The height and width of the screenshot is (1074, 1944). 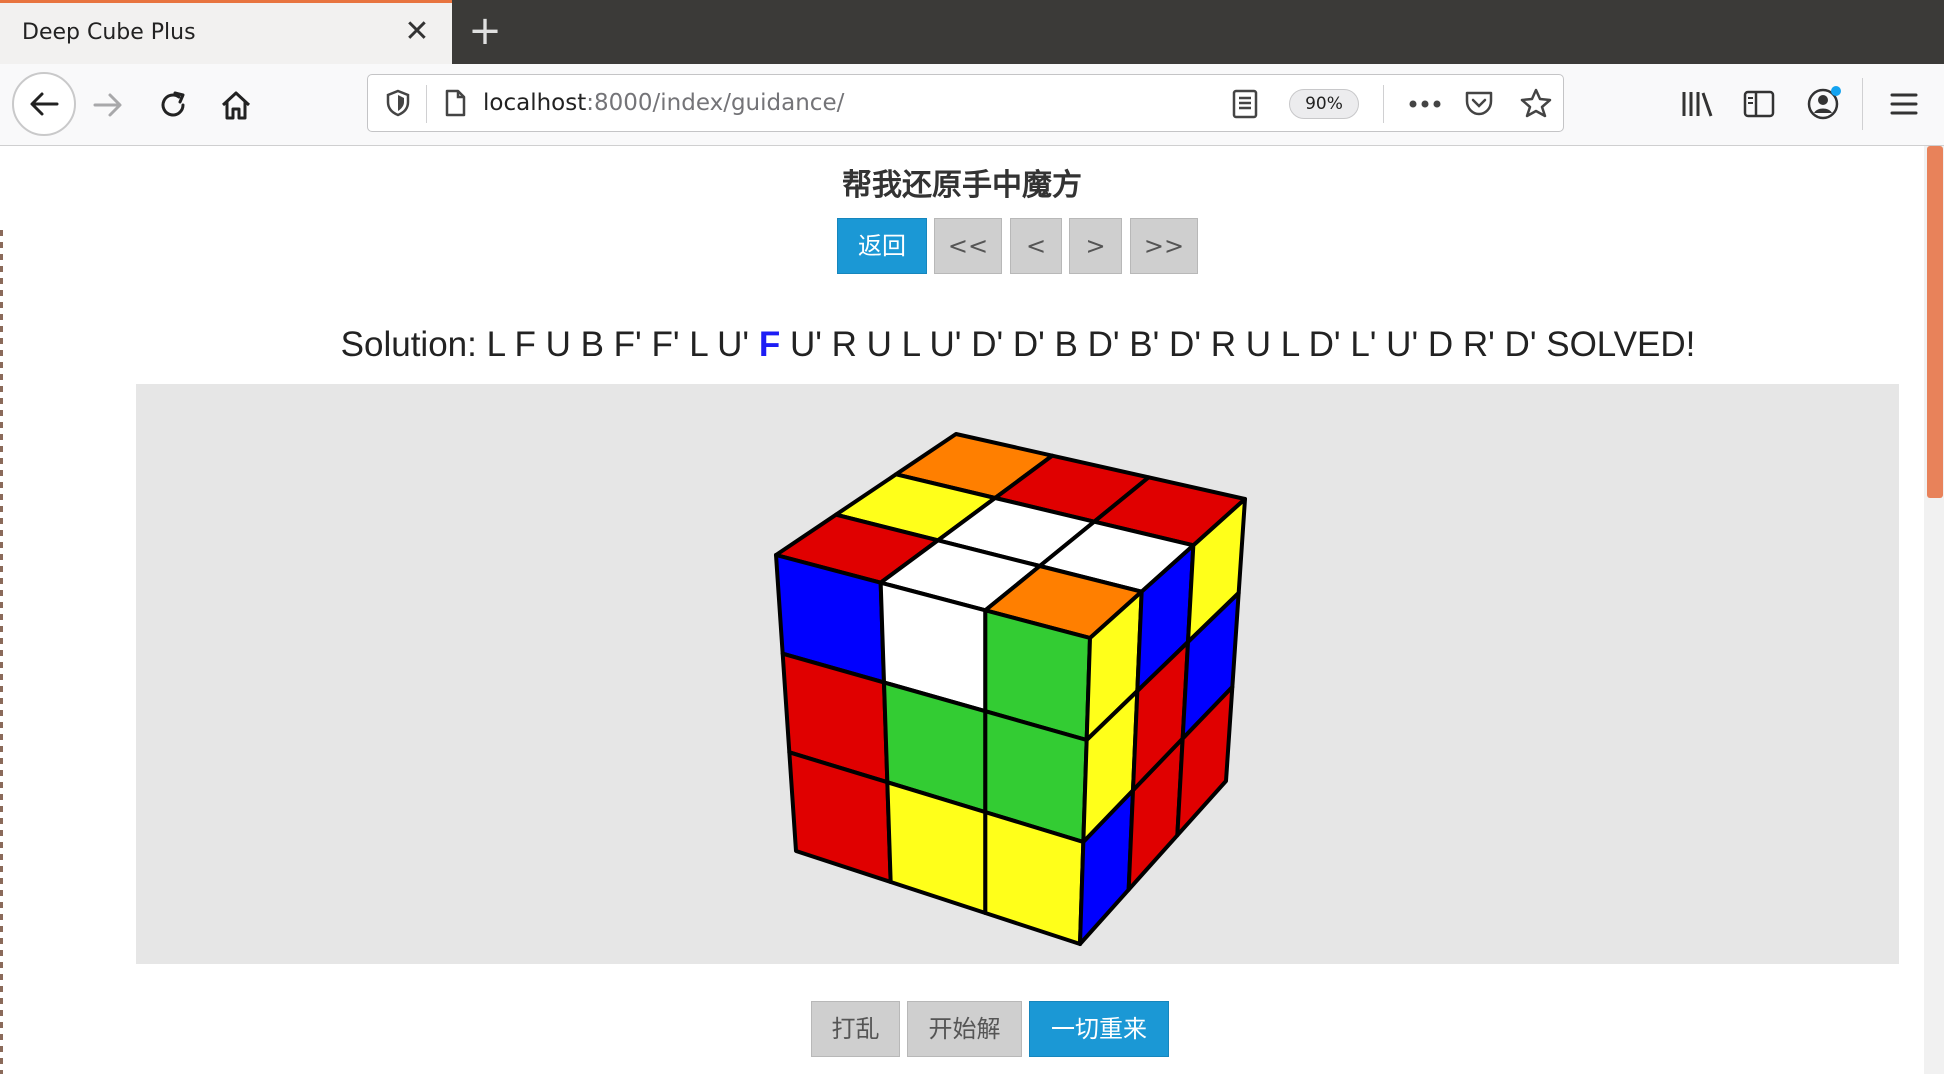 I want to click on reload-icon, so click(x=173, y=104).